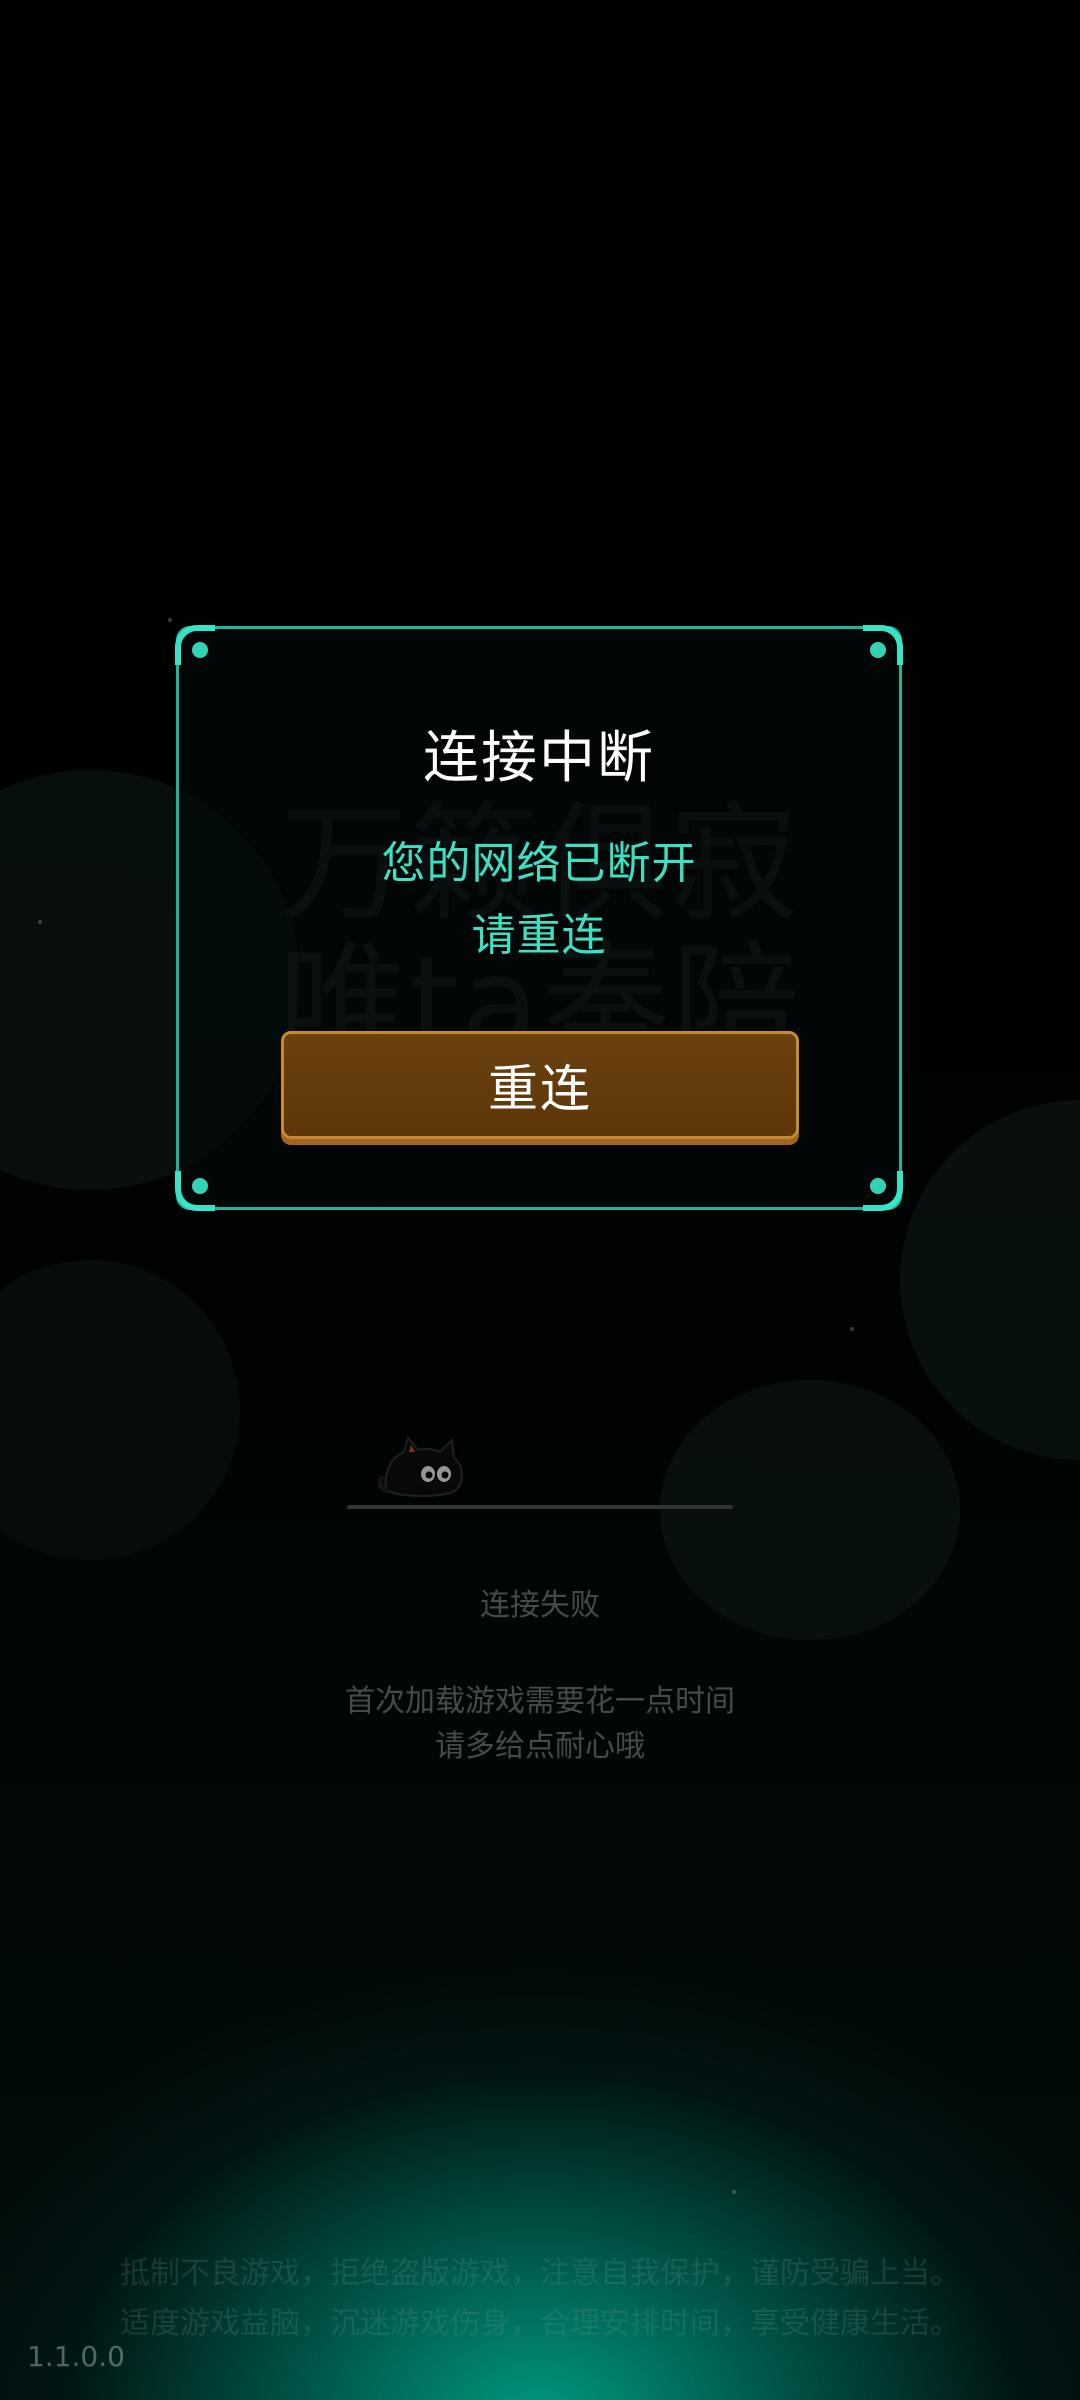  What do you see at coordinates (539, 863) in the screenshot?
I see `dialog-message-line1: 您的网络已断开` at bounding box center [539, 863].